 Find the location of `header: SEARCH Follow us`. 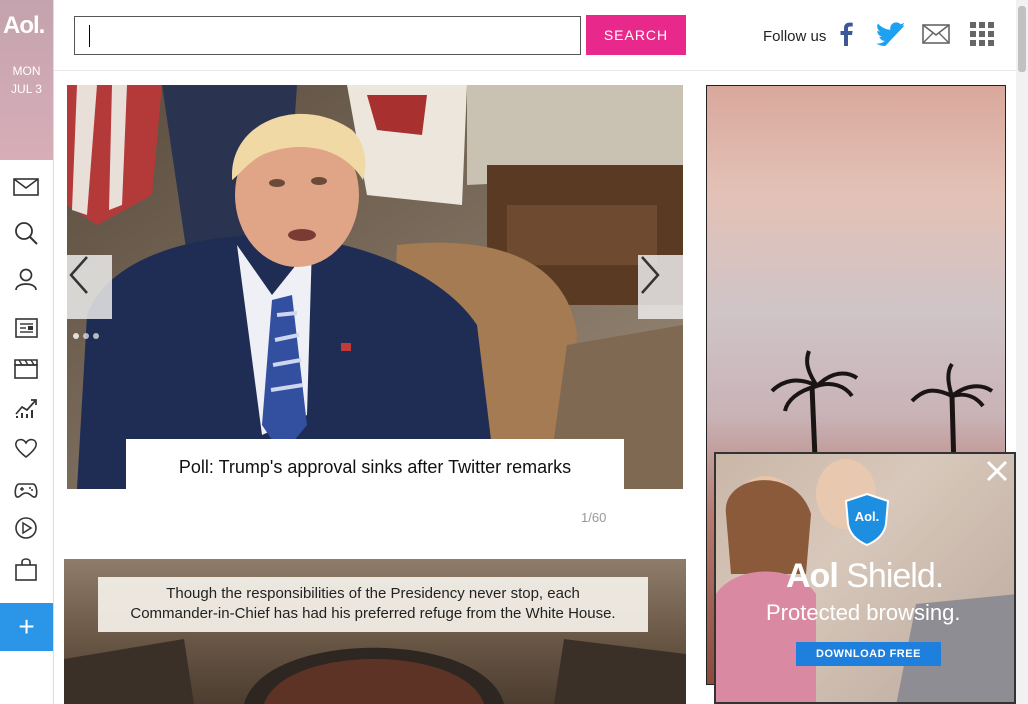

header: SEARCH Follow us is located at coordinates (535, 35).